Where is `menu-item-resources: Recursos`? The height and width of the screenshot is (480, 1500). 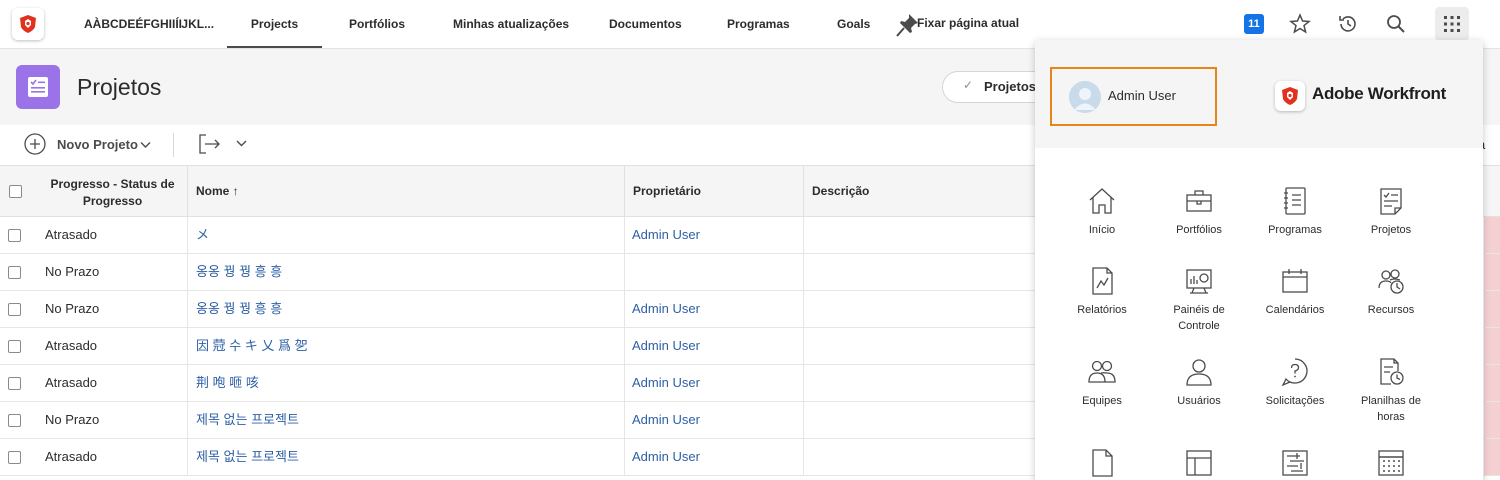 menu-item-resources: Recursos is located at coordinates (1391, 292).